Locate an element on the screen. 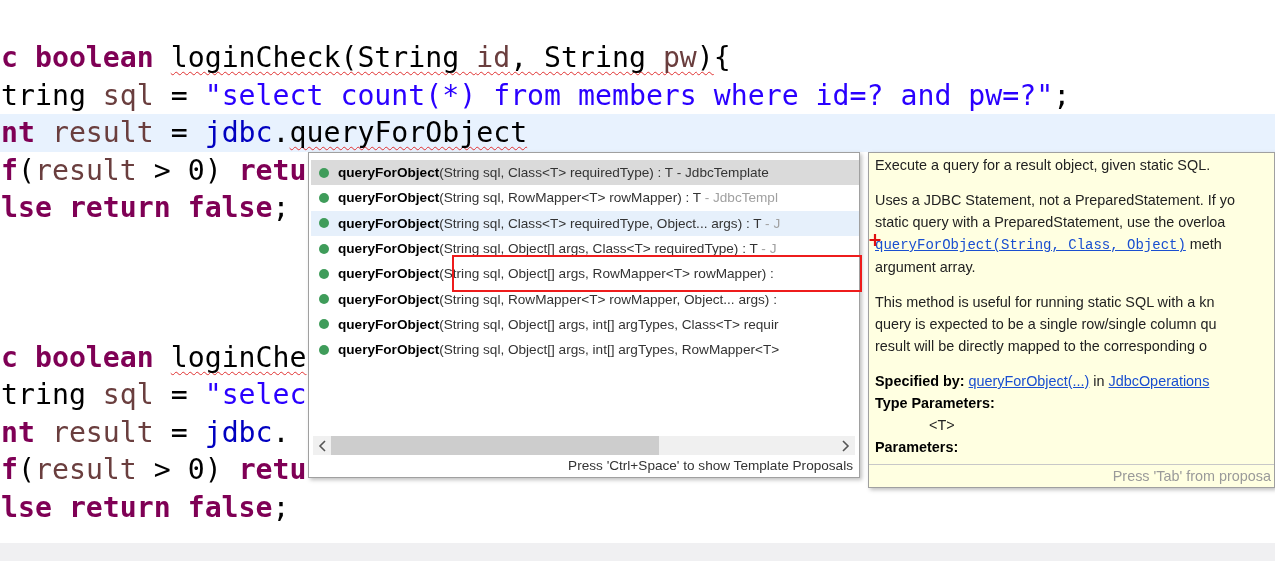 The height and width of the screenshot is (561, 1275). code-line: nt result = jdbc. is located at coordinates (145, 432).